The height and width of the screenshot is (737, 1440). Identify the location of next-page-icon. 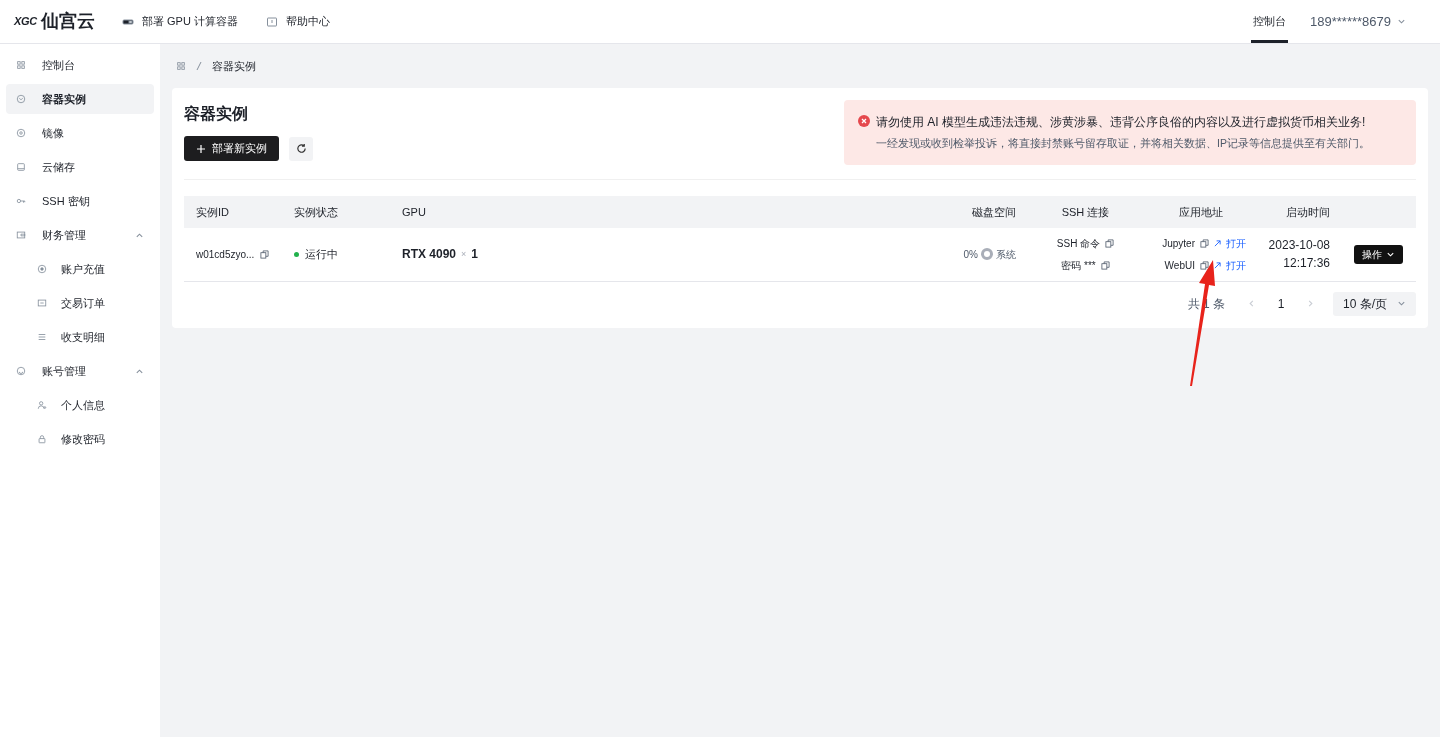
(1310, 304).